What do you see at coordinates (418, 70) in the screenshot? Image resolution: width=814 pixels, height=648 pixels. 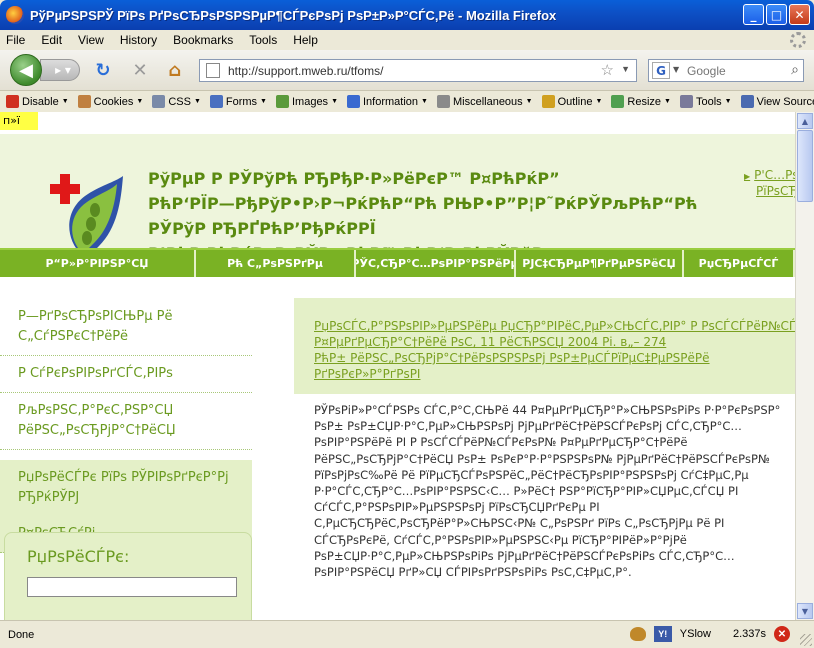 I see `url-bar: http://support.mweb.ru/tfoms/ ☆ ▼` at bounding box center [418, 70].